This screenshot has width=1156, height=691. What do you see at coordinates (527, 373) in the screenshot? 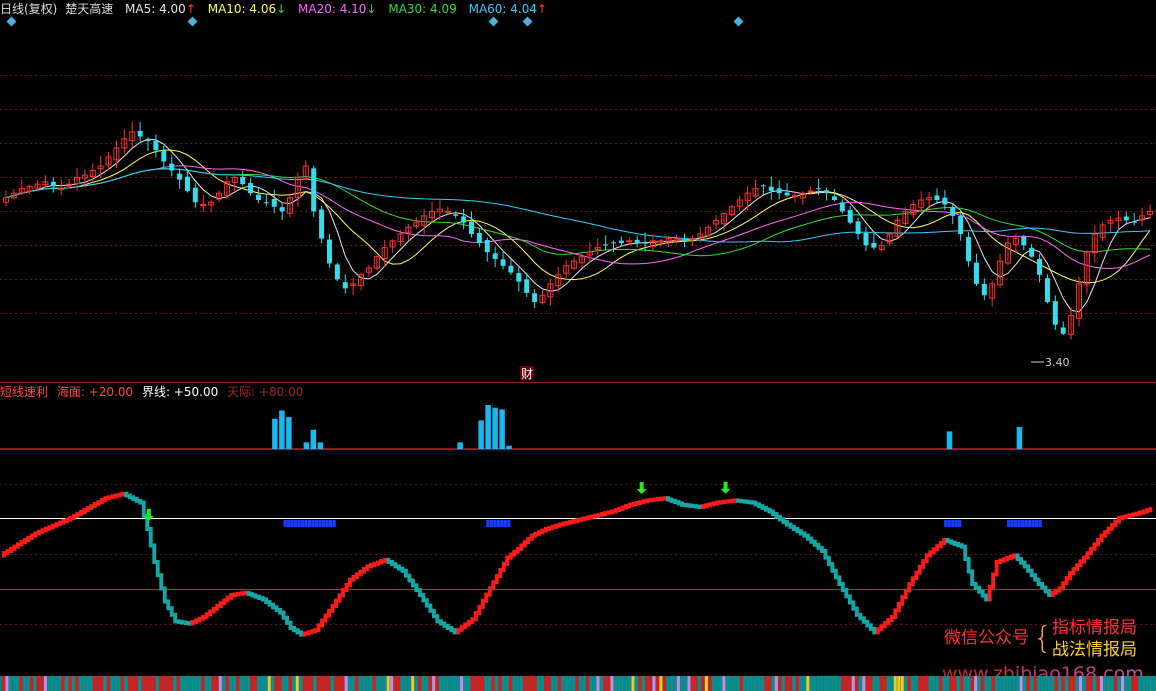
I see `finance-report-marker: 财` at bounding box center [527, 373].